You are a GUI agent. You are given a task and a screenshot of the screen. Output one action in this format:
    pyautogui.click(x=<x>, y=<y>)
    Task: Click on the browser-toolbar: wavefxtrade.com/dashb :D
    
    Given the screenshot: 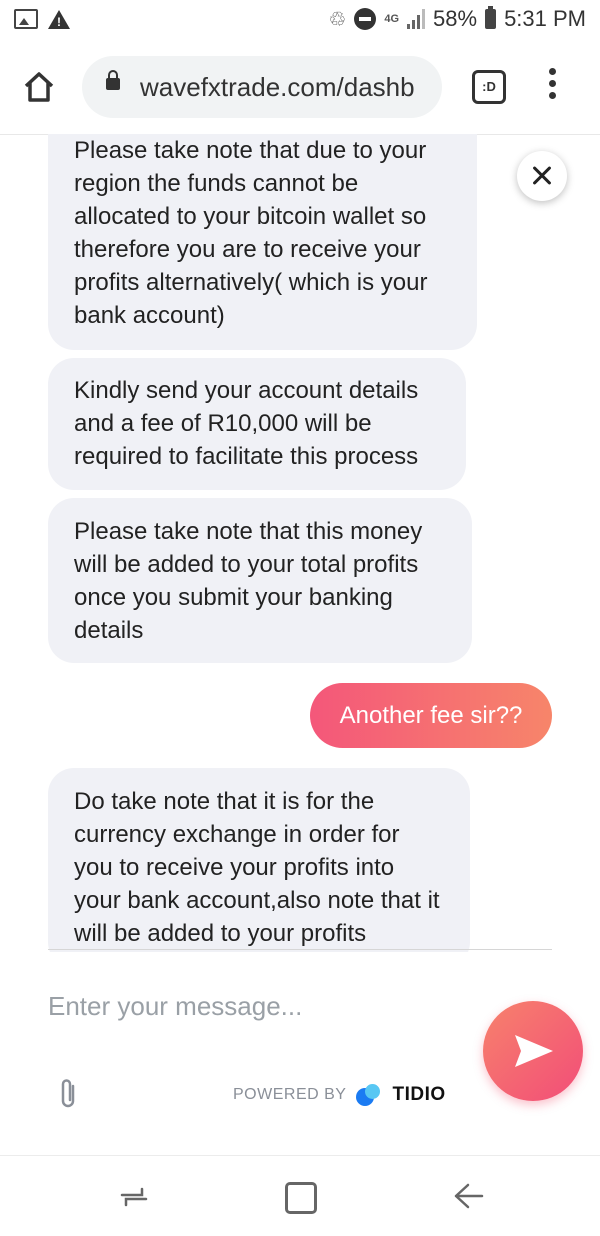 What is the action you would take?
    pyautogui.click(x=300, y=87)
    